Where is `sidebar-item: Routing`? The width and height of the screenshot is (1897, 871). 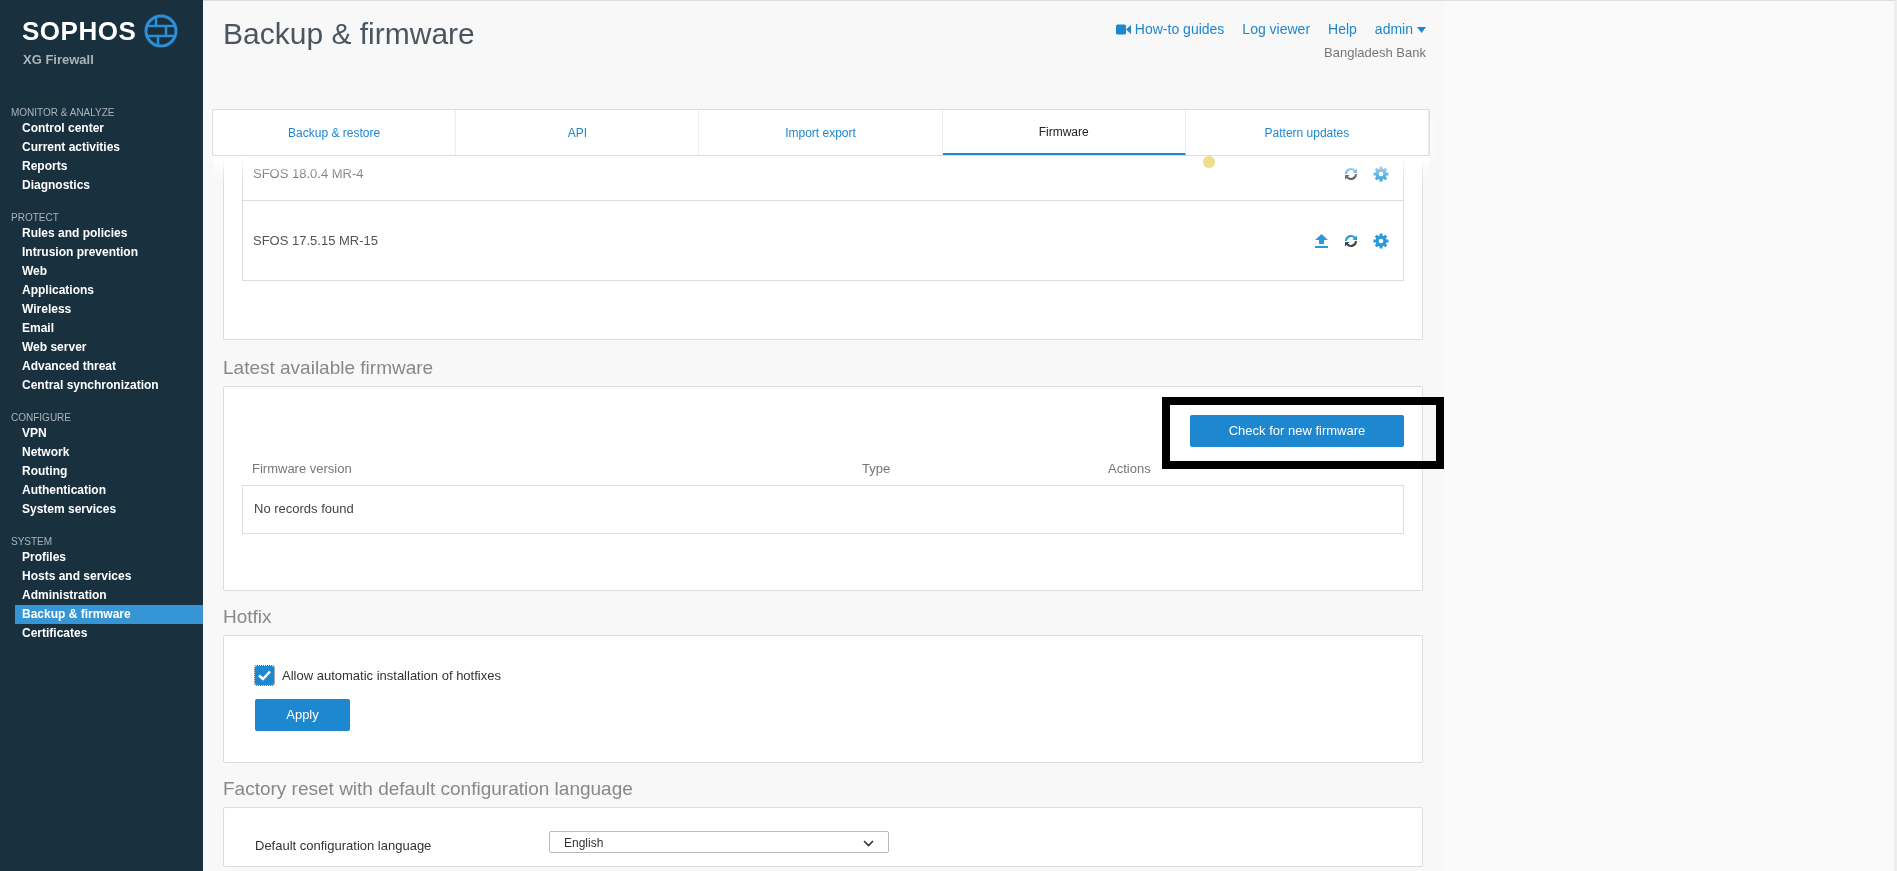 sidebar-item: Routing is located at coordinates (109, 471).